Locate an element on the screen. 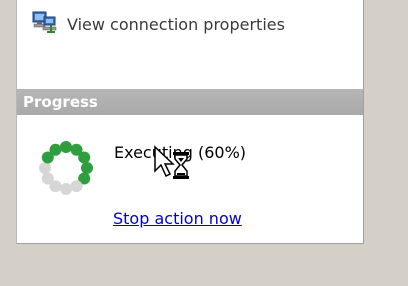 This screenshot has height=286, width=408. bottom-frame is located at coordinates (204, 265).